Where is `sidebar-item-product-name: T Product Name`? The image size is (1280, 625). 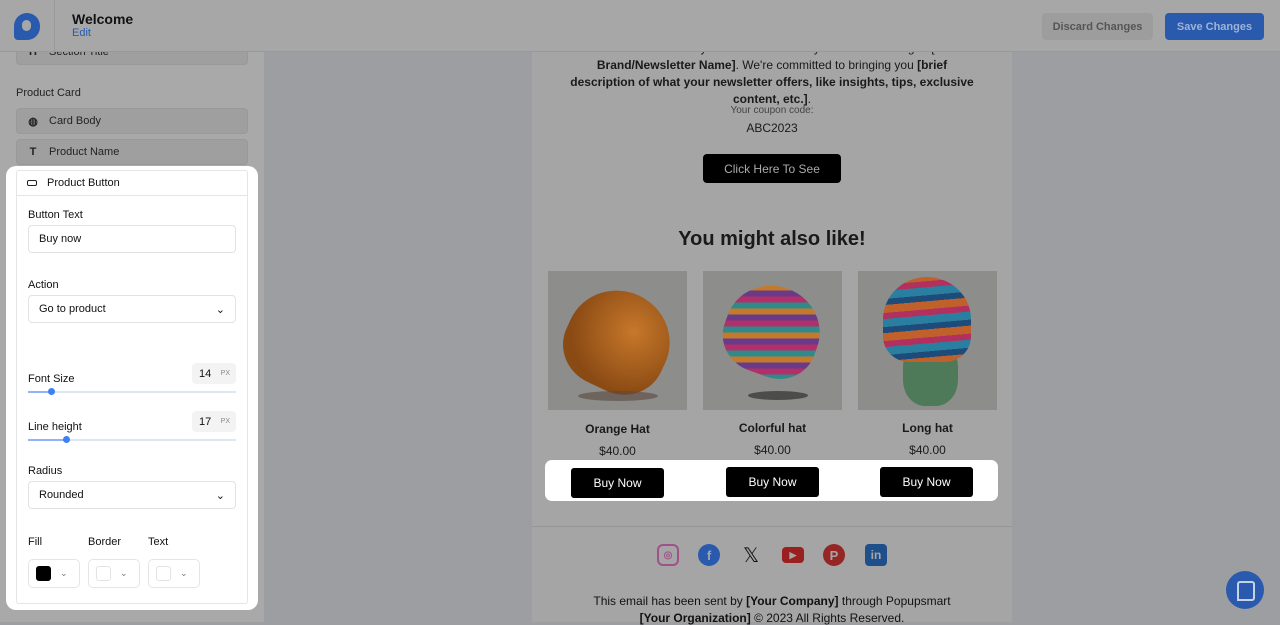
sidebar-item-product-name: T Product Name is located at coordinates (132, 152).